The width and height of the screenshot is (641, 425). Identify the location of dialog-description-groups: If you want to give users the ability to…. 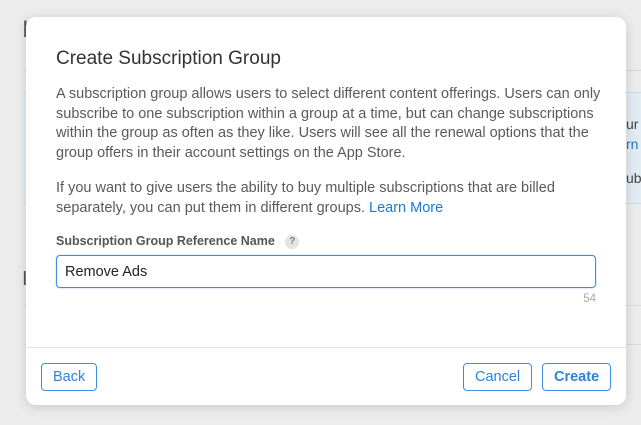
(330, 198).